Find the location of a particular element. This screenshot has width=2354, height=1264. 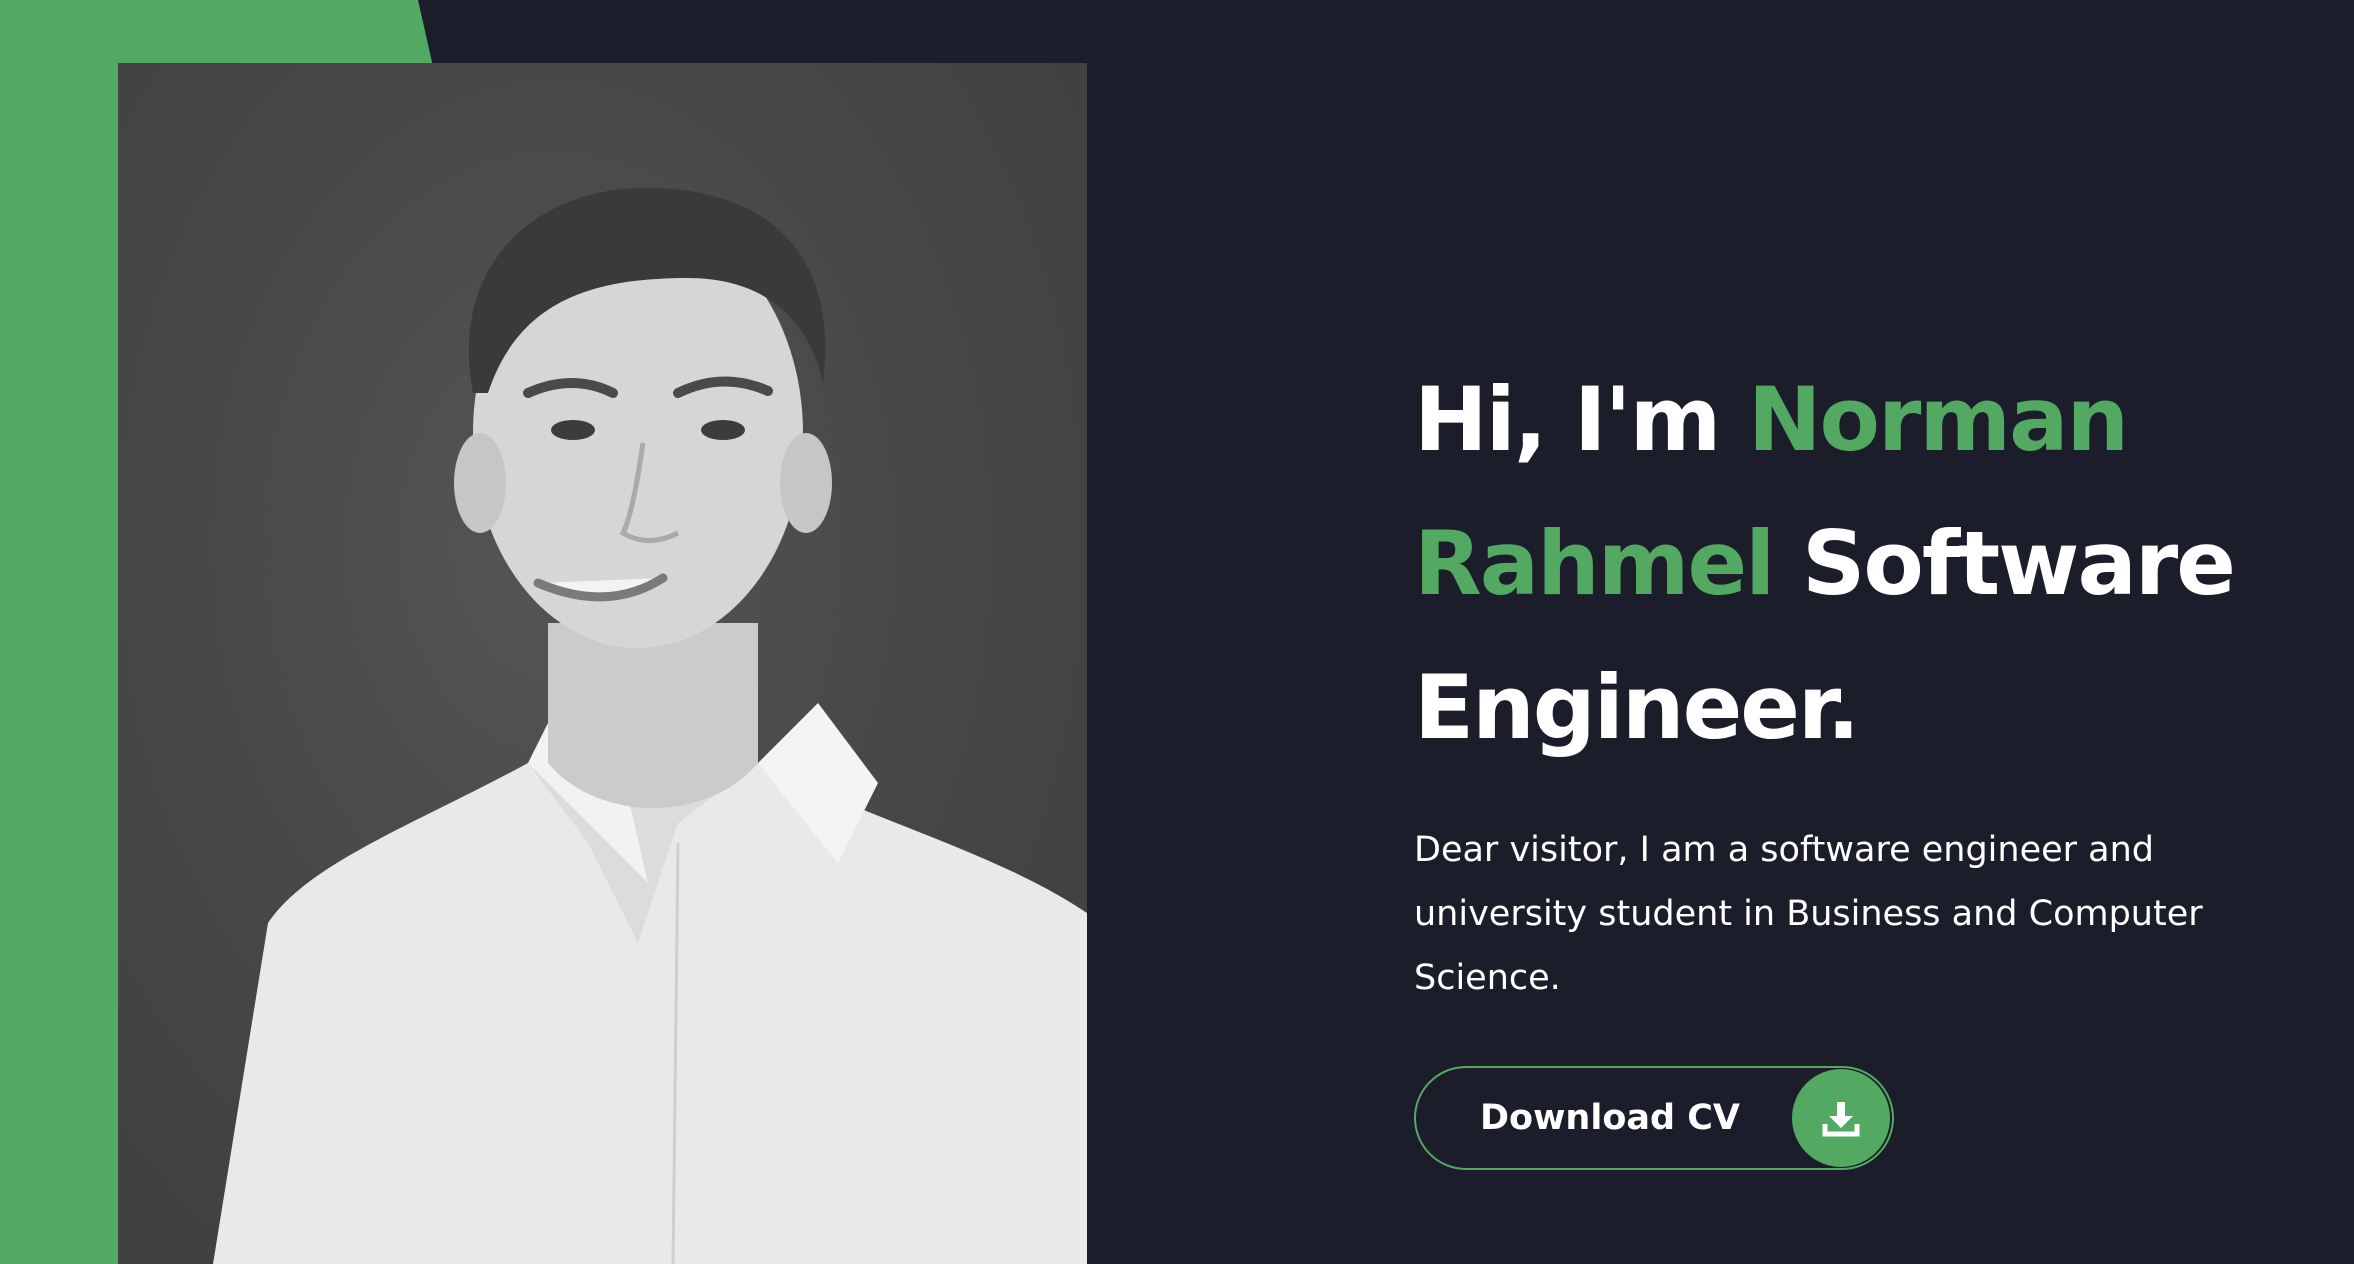

headline-first-name: Norman is located at coordinates (1938, 419).